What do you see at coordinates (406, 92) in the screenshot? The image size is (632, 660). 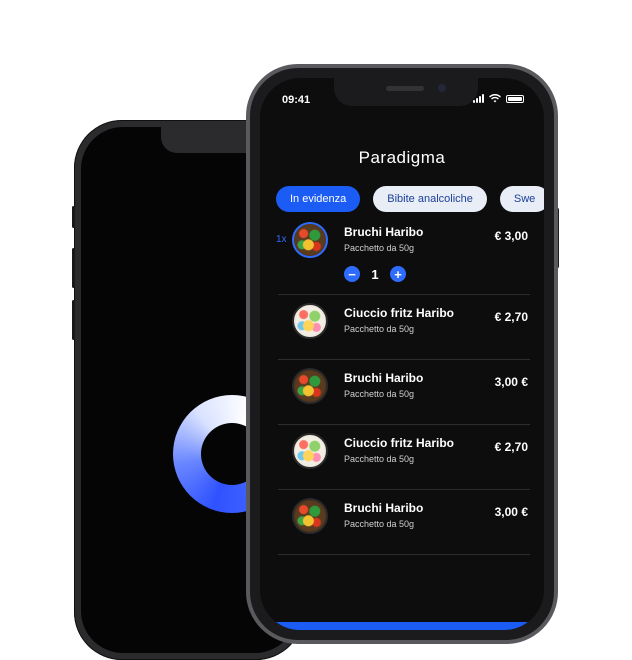 I see `front-phone-notch` at bounding box center [406, 92].